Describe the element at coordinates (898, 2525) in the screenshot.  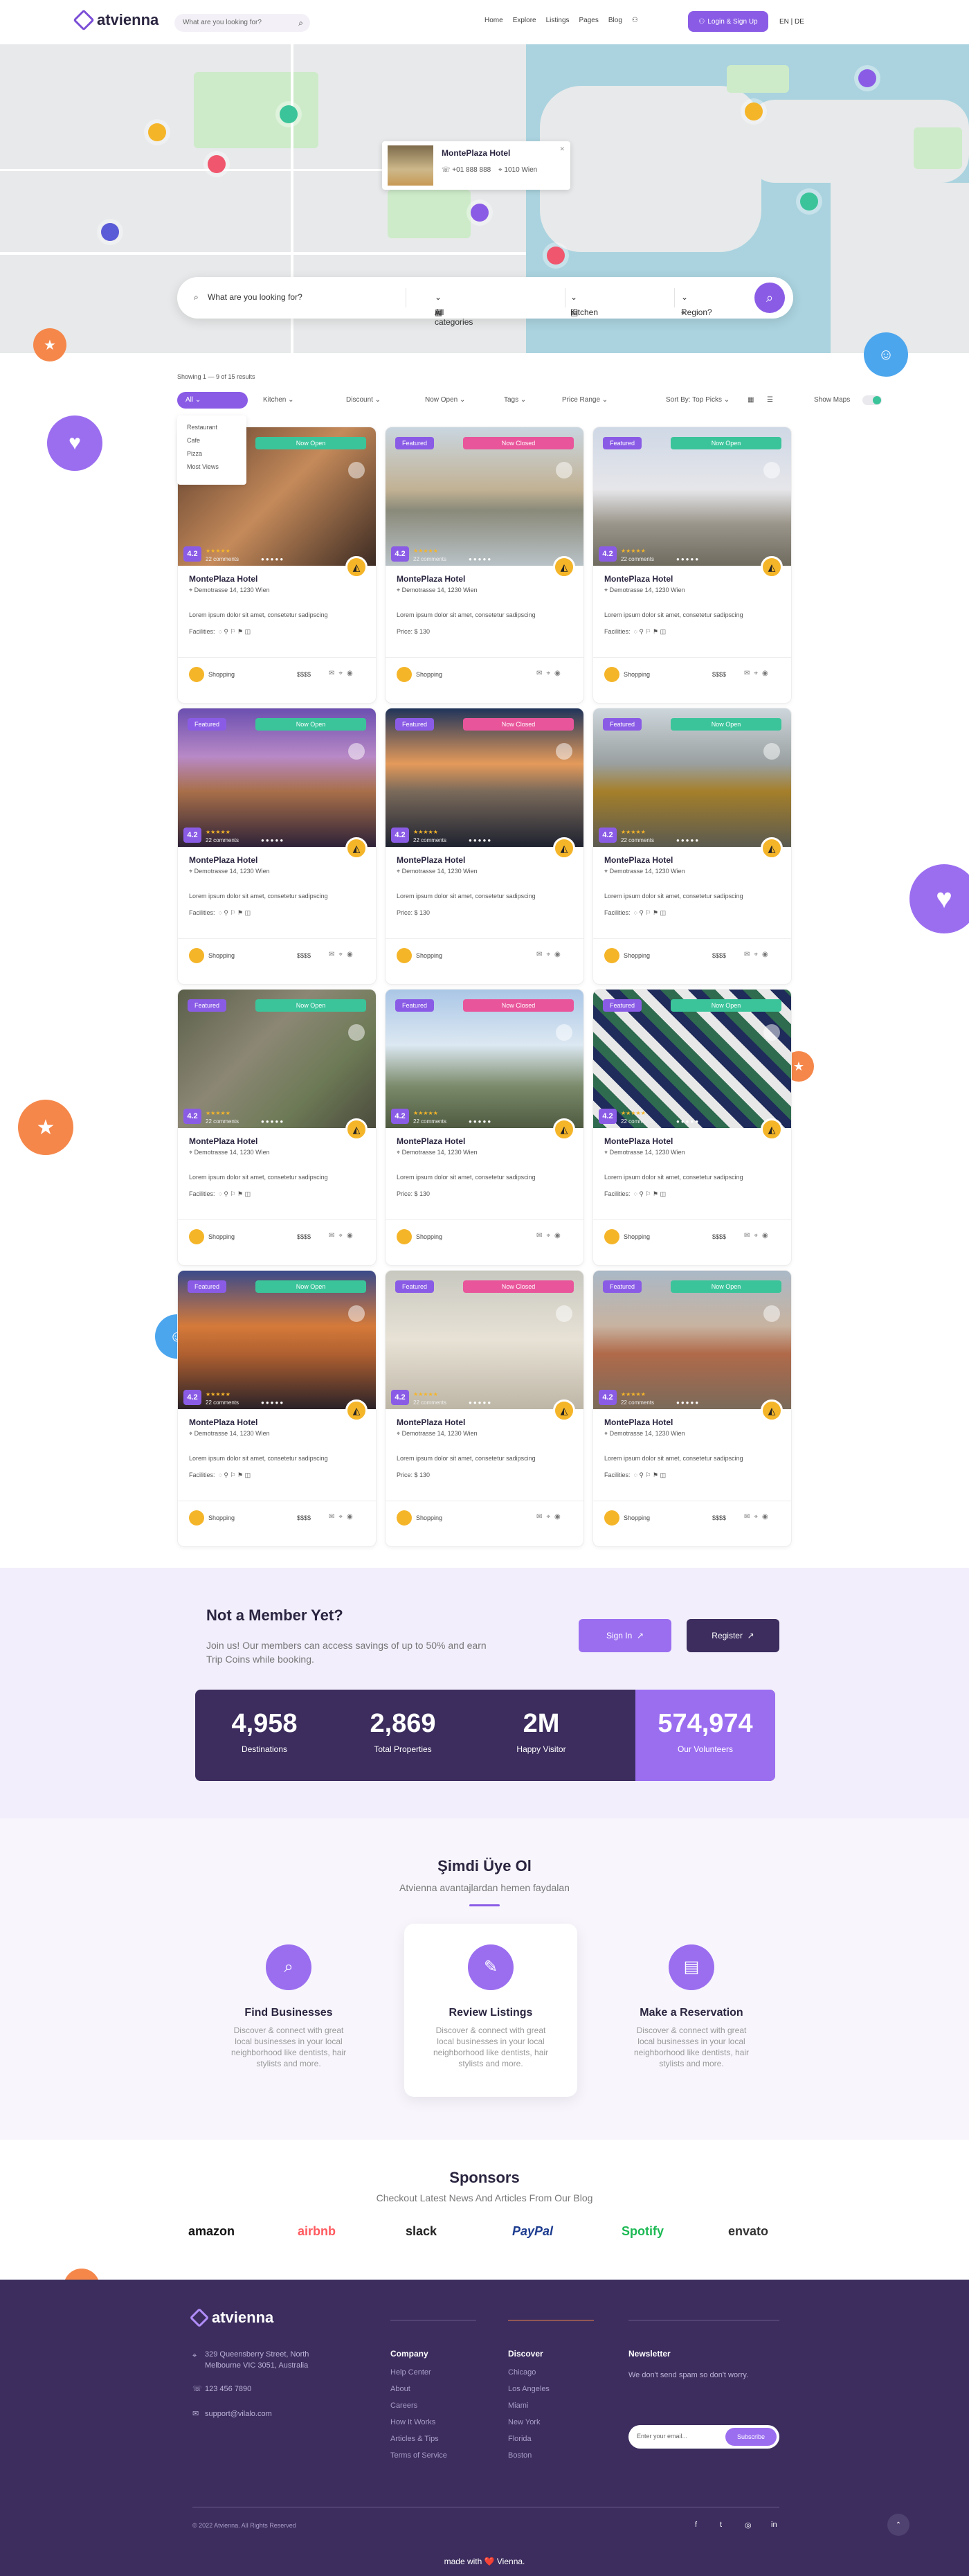
I see `back-to-top-button: ⌃` at that location.